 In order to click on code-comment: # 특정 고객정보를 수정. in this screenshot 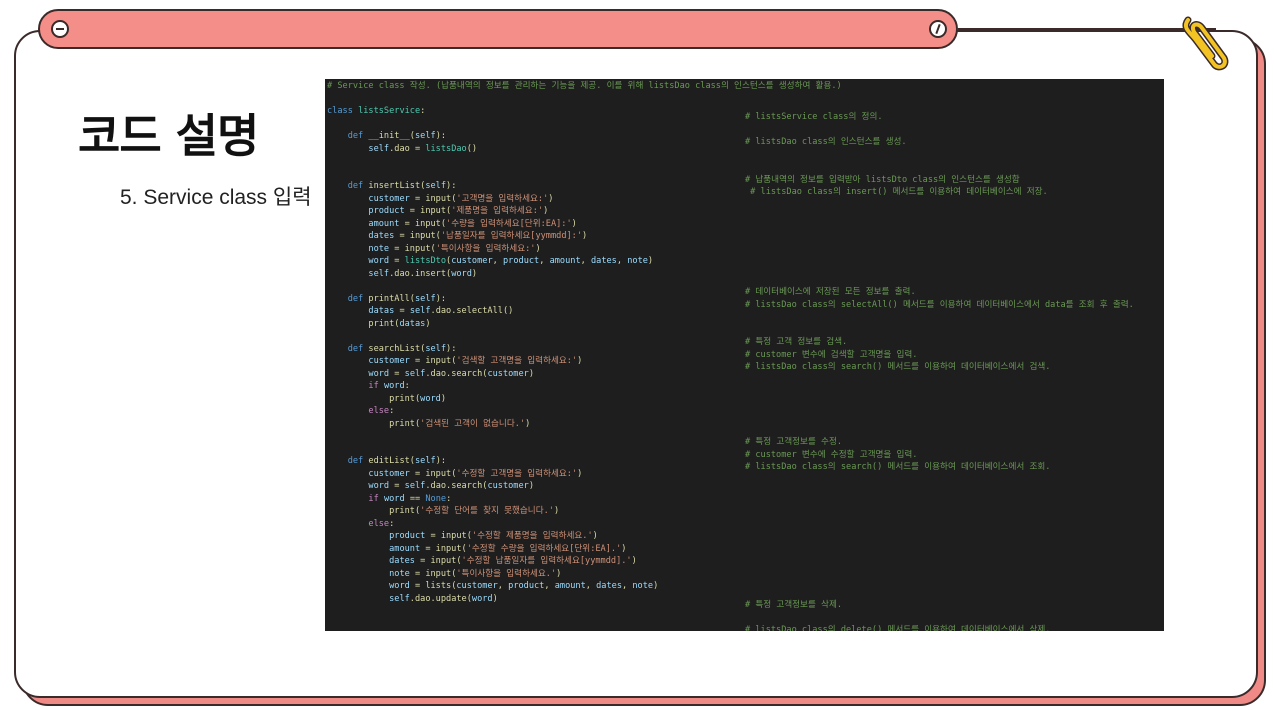, I will do `click(794, 442)`.